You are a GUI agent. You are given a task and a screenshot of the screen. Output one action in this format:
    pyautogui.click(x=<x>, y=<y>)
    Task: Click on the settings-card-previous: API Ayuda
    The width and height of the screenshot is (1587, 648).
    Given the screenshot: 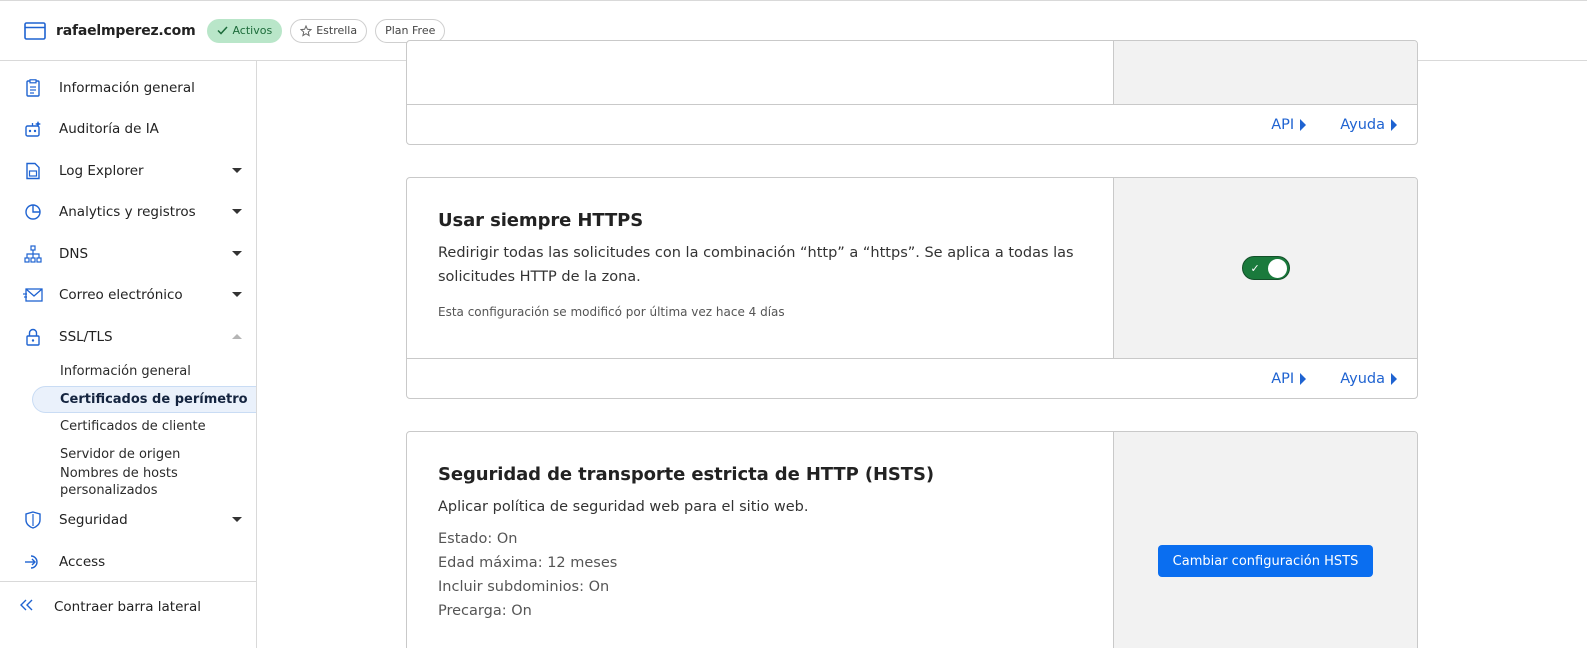 What is the action you would take?
    pyautogui.click(x=912, y=92)
    